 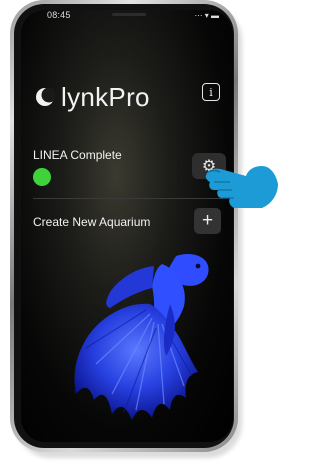 What do you see at coordinates (42, 177) in the screenshot?
I see `status-indicator` at bounding box center [42, 177].